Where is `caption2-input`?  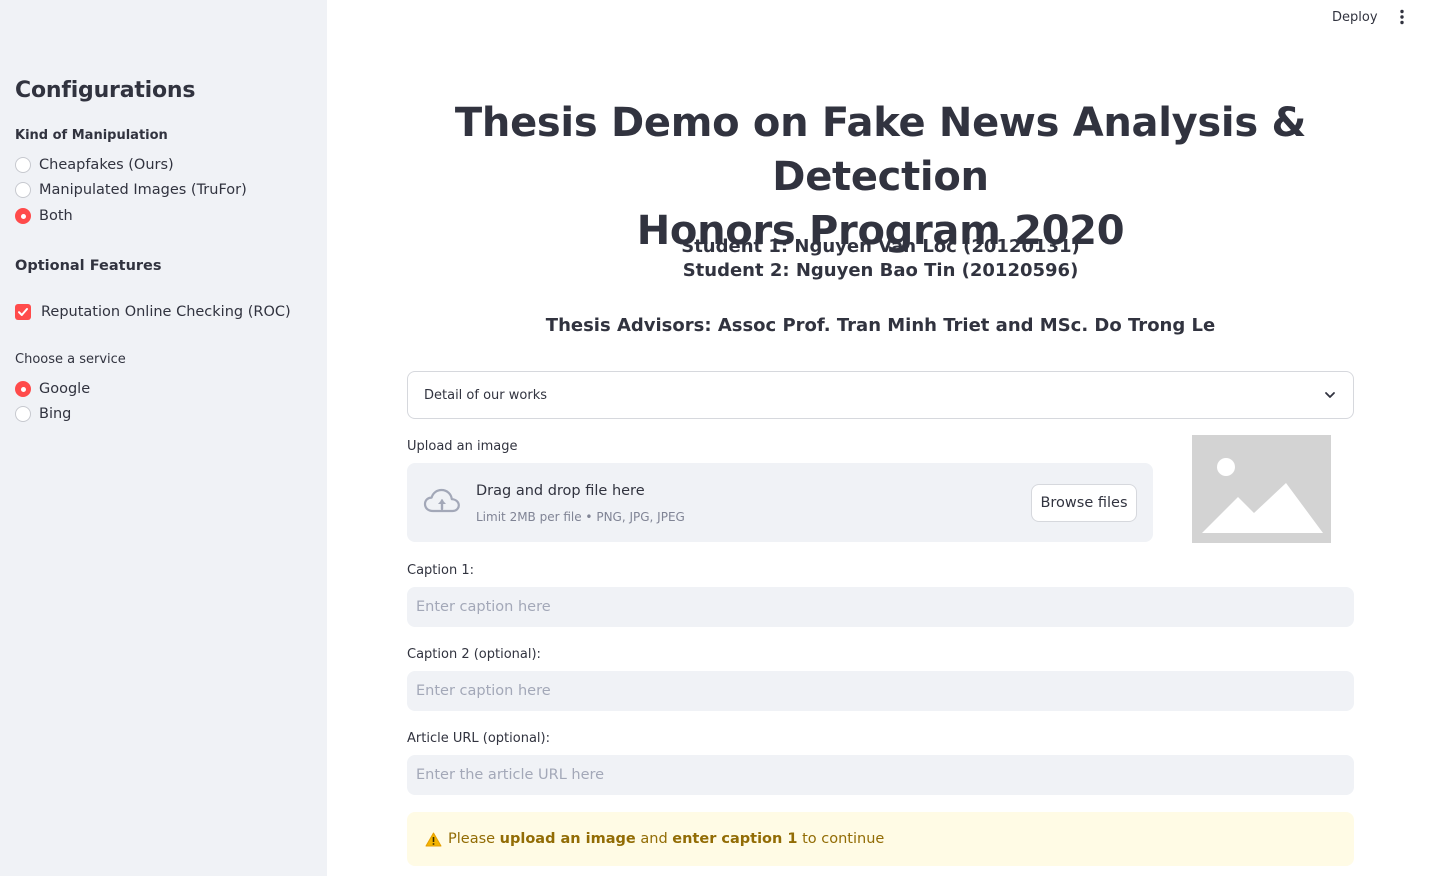 caption2-input is located at coordinates (880, 691).